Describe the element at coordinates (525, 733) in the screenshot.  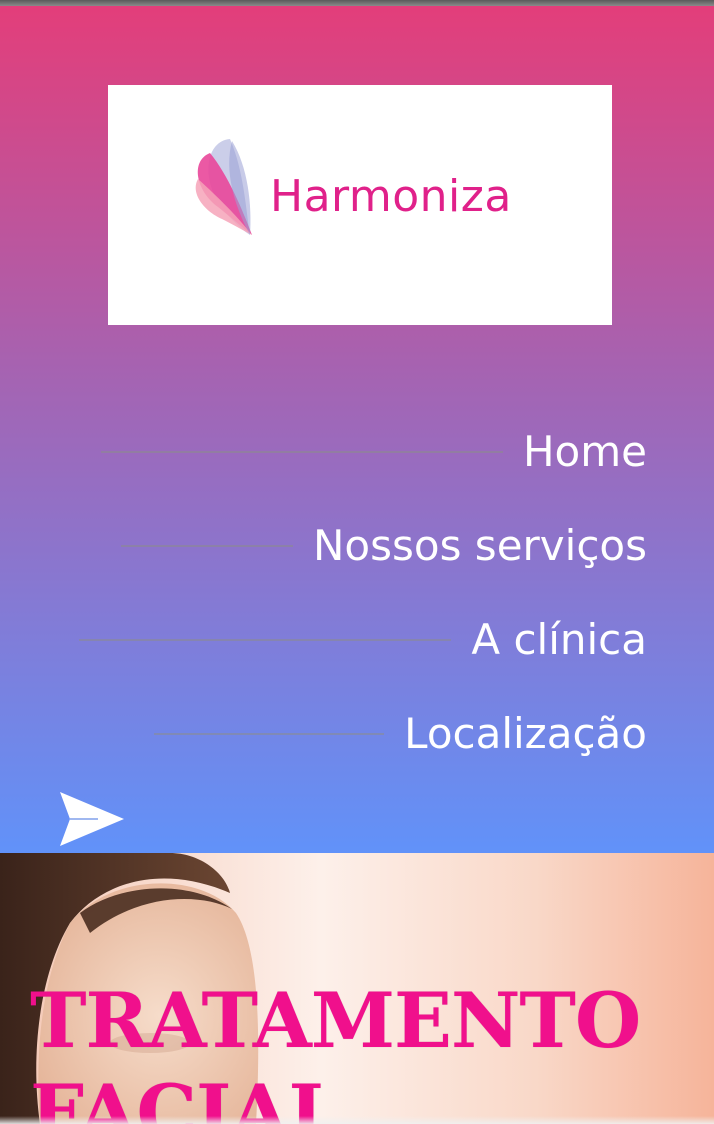
I see `nav-item-label: Localização` at that location.